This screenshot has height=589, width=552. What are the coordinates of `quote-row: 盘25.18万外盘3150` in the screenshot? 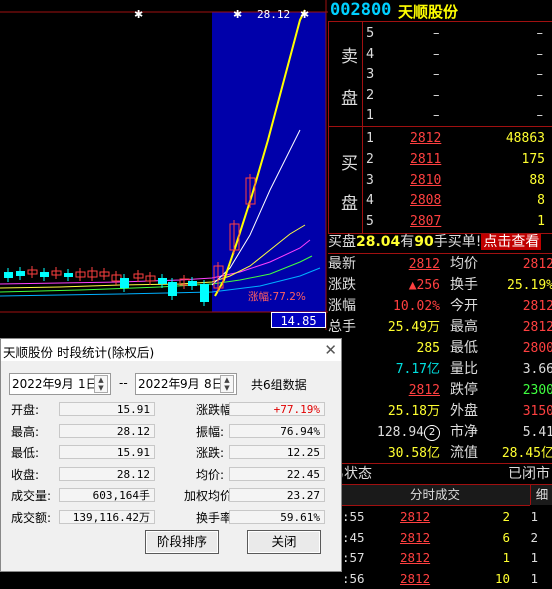 It's located at (440, 411).